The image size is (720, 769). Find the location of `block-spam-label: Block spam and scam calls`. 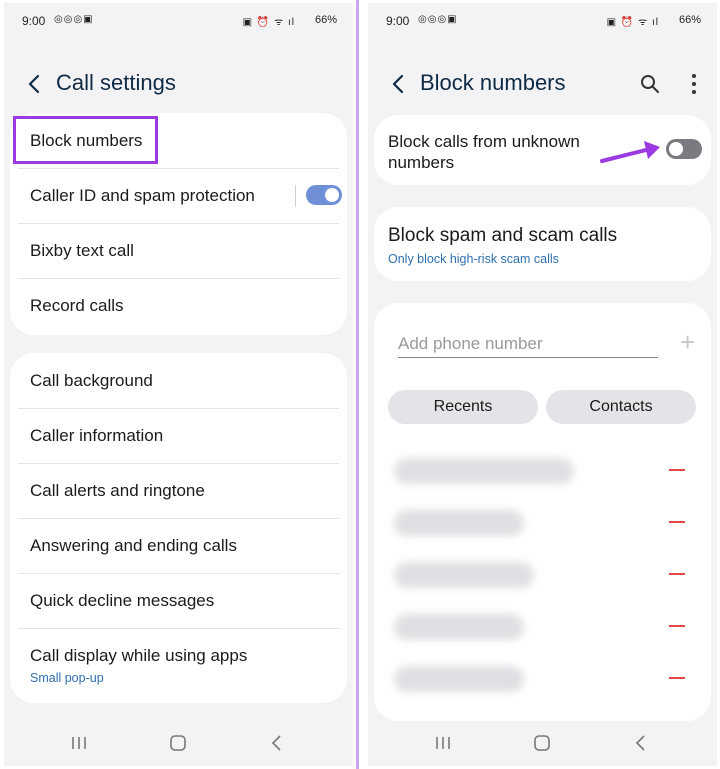

block-spam-label: Block spam and scam calls is located at coordinates (503, 235).